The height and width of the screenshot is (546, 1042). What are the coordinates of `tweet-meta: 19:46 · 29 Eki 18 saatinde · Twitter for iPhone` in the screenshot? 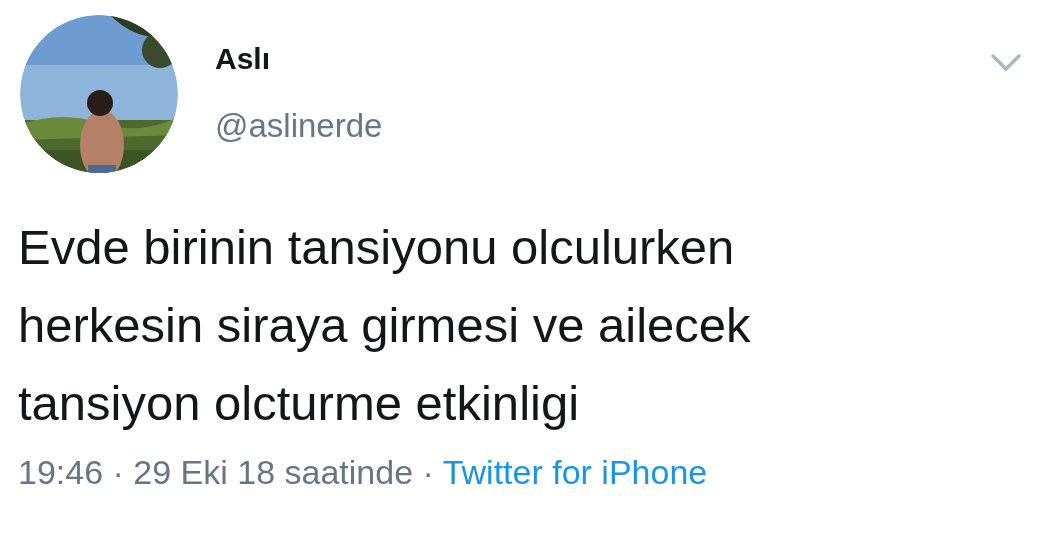 It's located at (363, 472).